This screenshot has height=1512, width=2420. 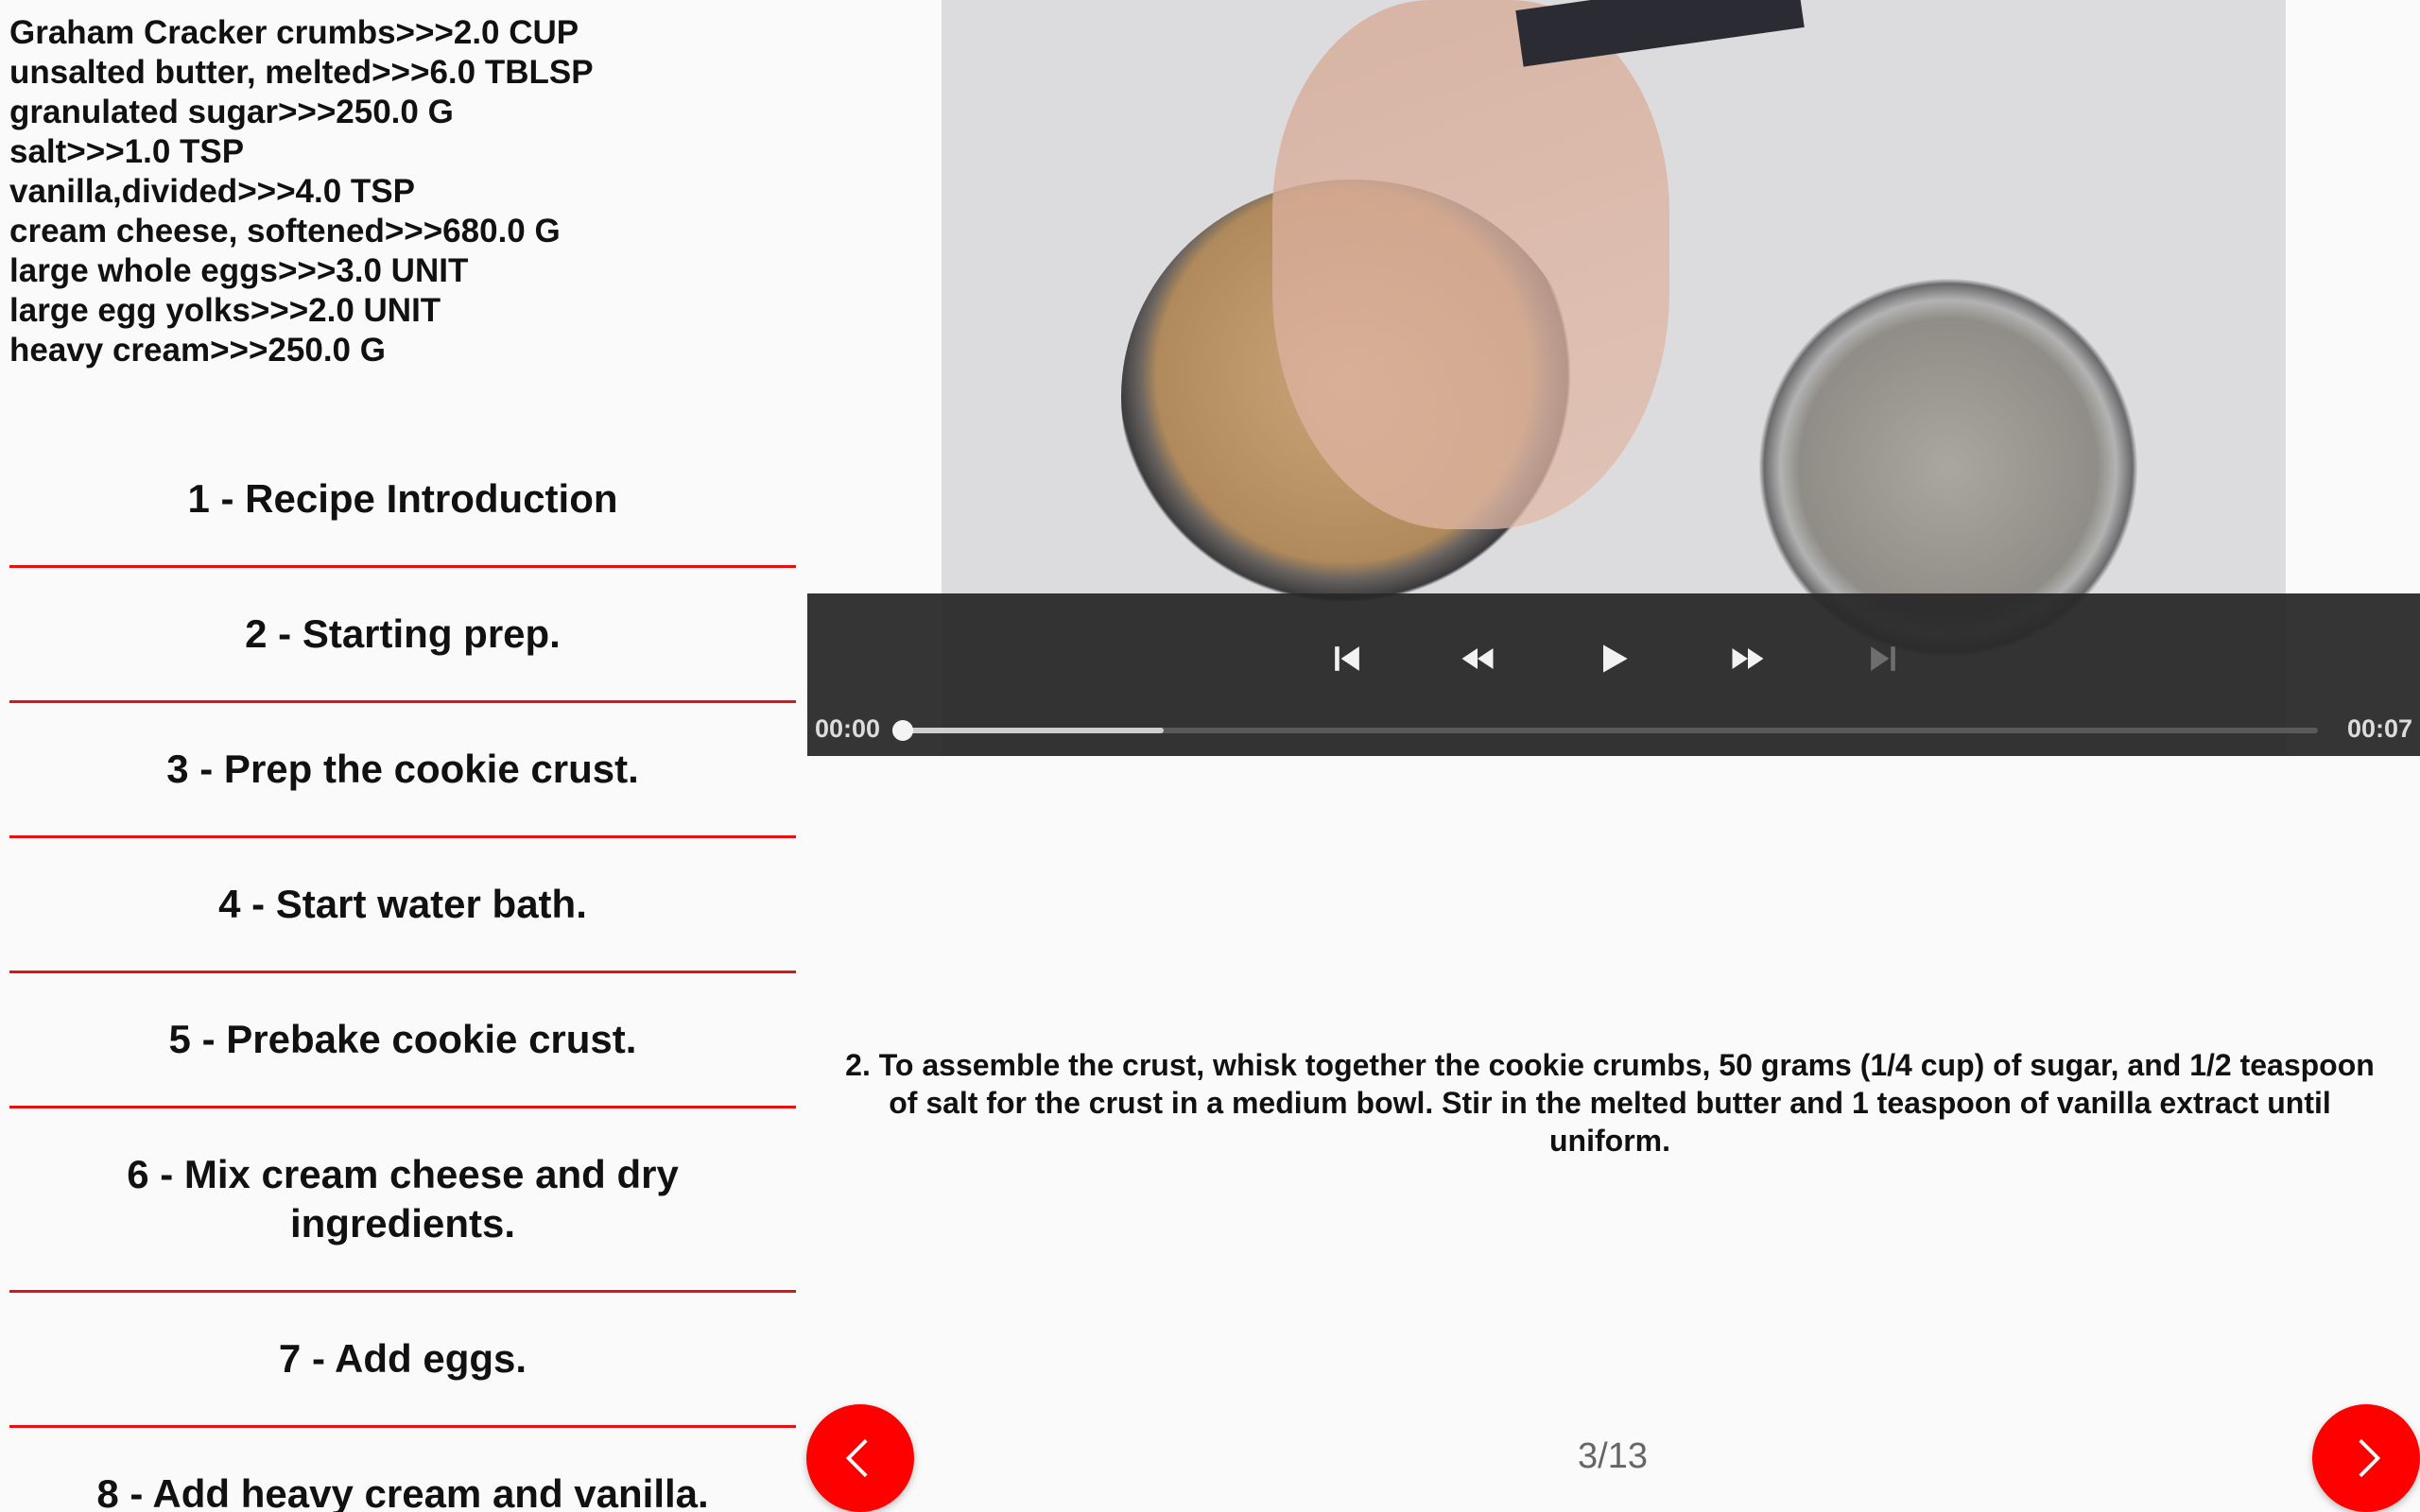 What do you see at coordinates (127, 151) in the screenshot?
I see `ingredient-item: salt>>>1.0 TSP` at bounding box center [127, 151].